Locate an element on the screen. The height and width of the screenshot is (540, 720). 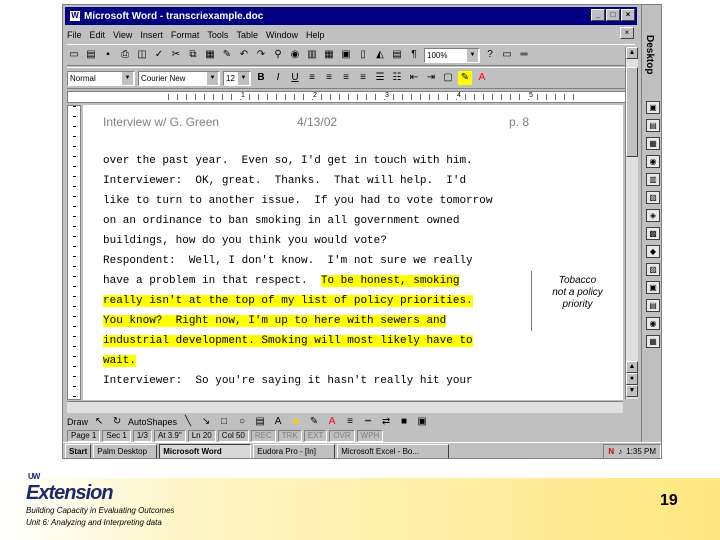
open-folder-icon: ▤ is located at coordinates (91, 55).